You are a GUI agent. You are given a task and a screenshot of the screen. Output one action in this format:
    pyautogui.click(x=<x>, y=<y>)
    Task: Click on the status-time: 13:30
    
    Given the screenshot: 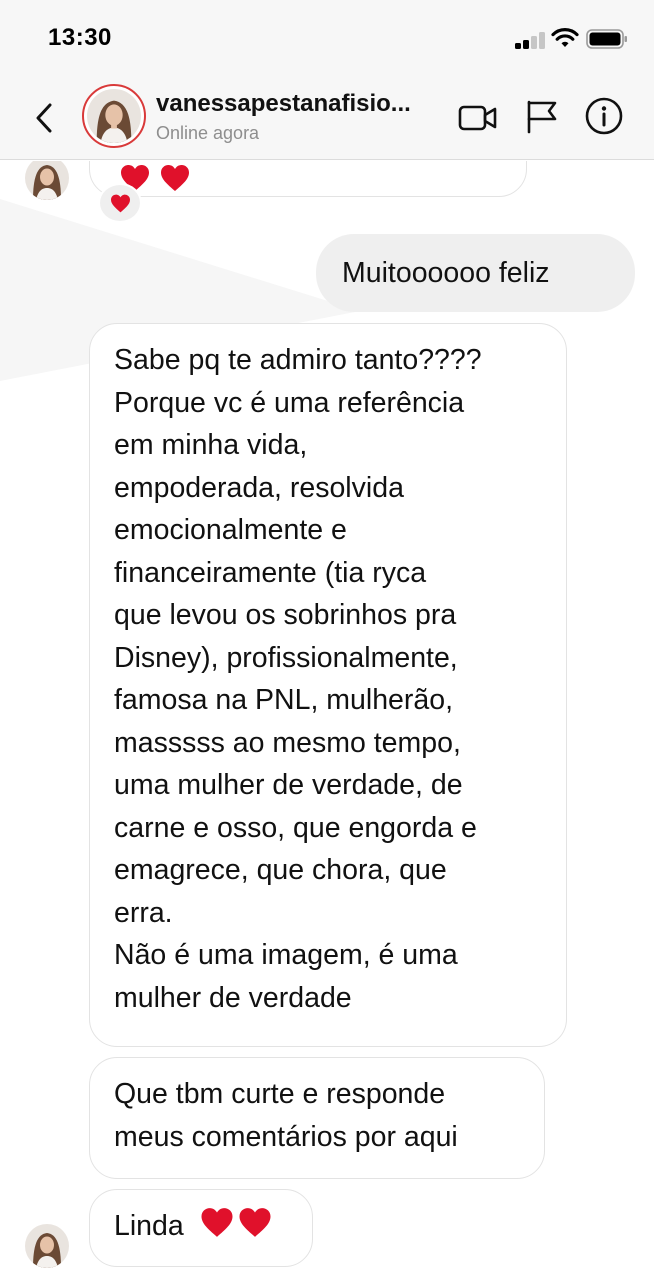 What is the action you would take?
    pyautogui.click(x=80, y=37)
    